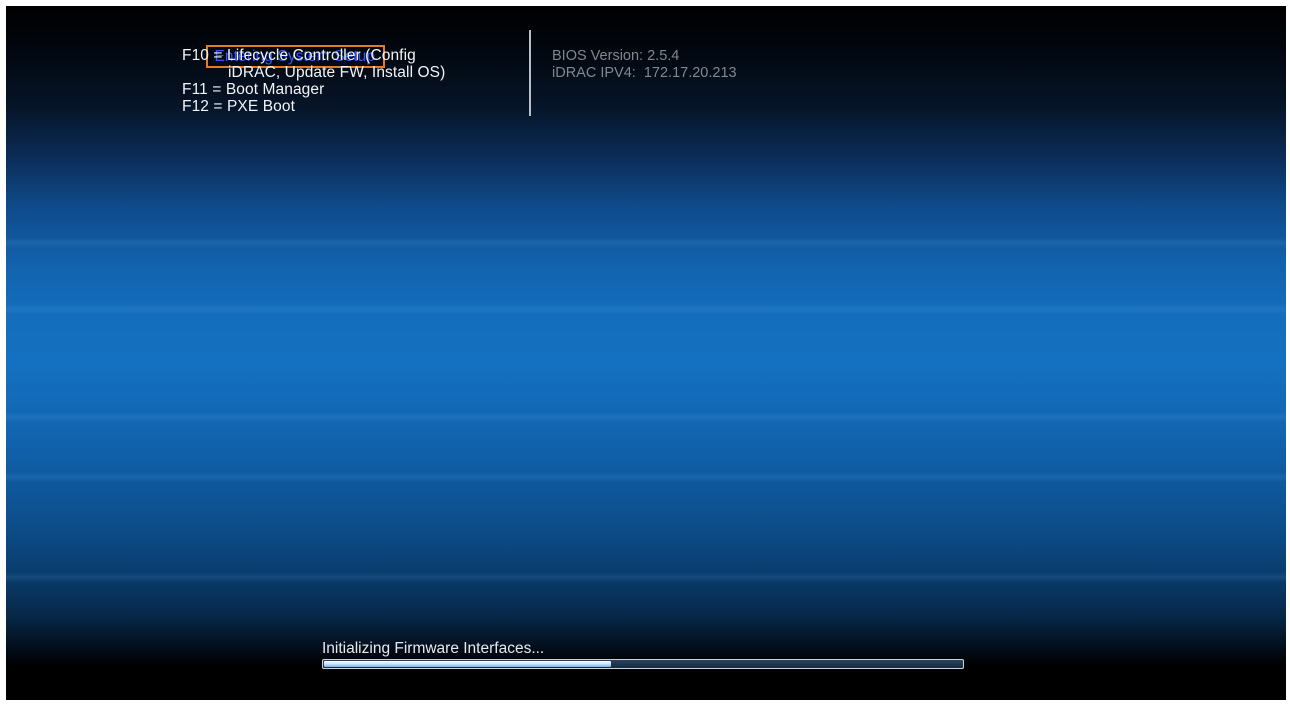 Image resolution: width=1290 pixels, height=706 pixels. Describe the element at coordinates (313, 89) in the screenshot. I see `f11-boot-manager-option: F11 = Boot Manager` at that location.